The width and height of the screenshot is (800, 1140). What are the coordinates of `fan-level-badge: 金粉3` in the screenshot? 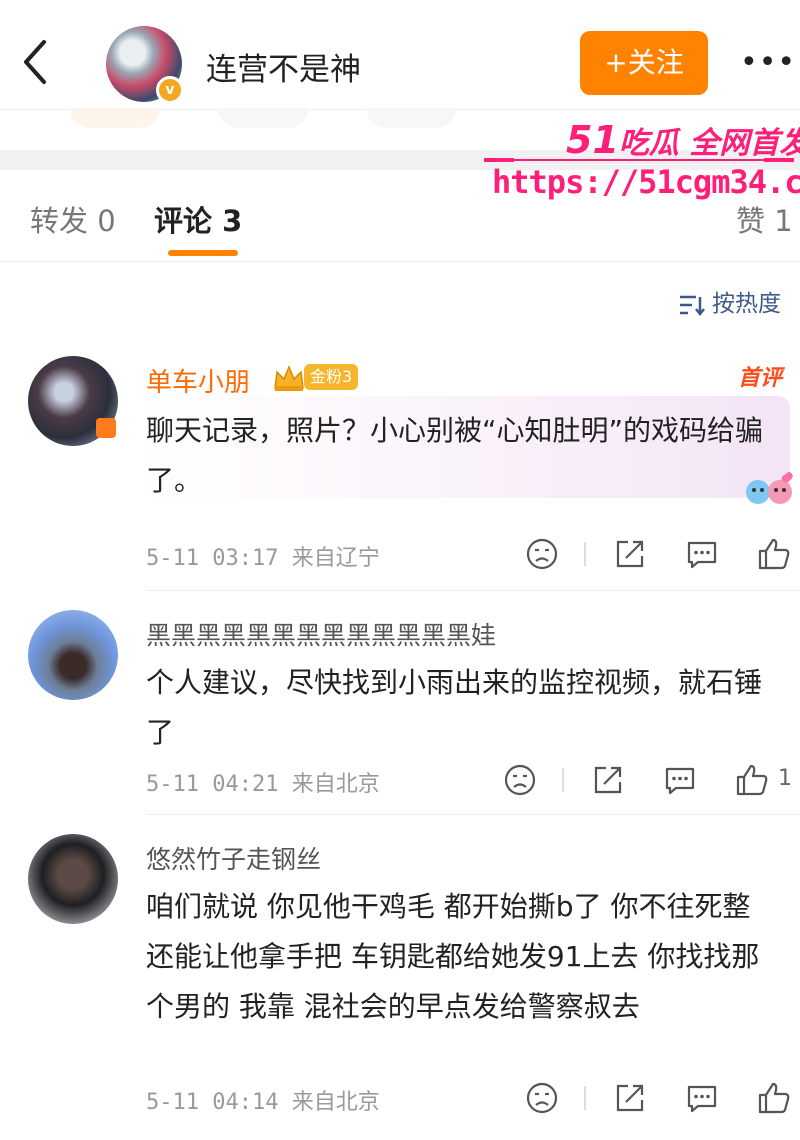 It's located at (331, 377).